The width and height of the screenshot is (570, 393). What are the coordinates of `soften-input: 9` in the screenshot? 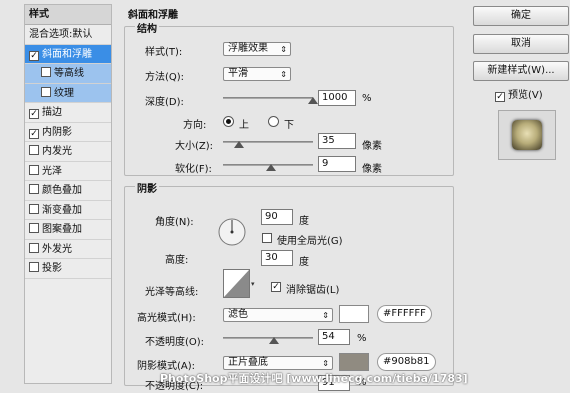 It's located at (337, 164).